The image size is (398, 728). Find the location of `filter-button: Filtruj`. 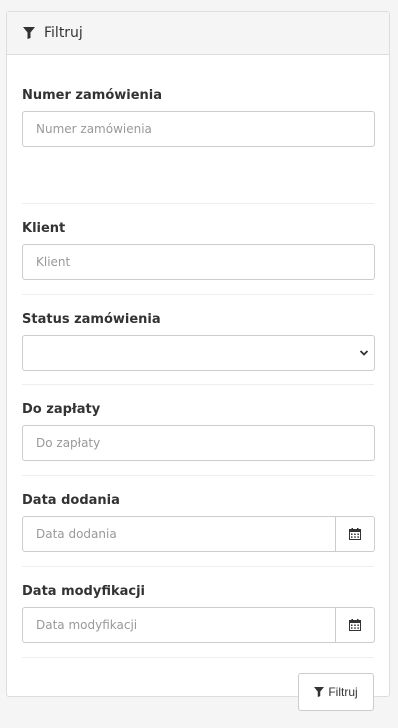

filter-button: Filtruj is located at coordinates (336, 692).